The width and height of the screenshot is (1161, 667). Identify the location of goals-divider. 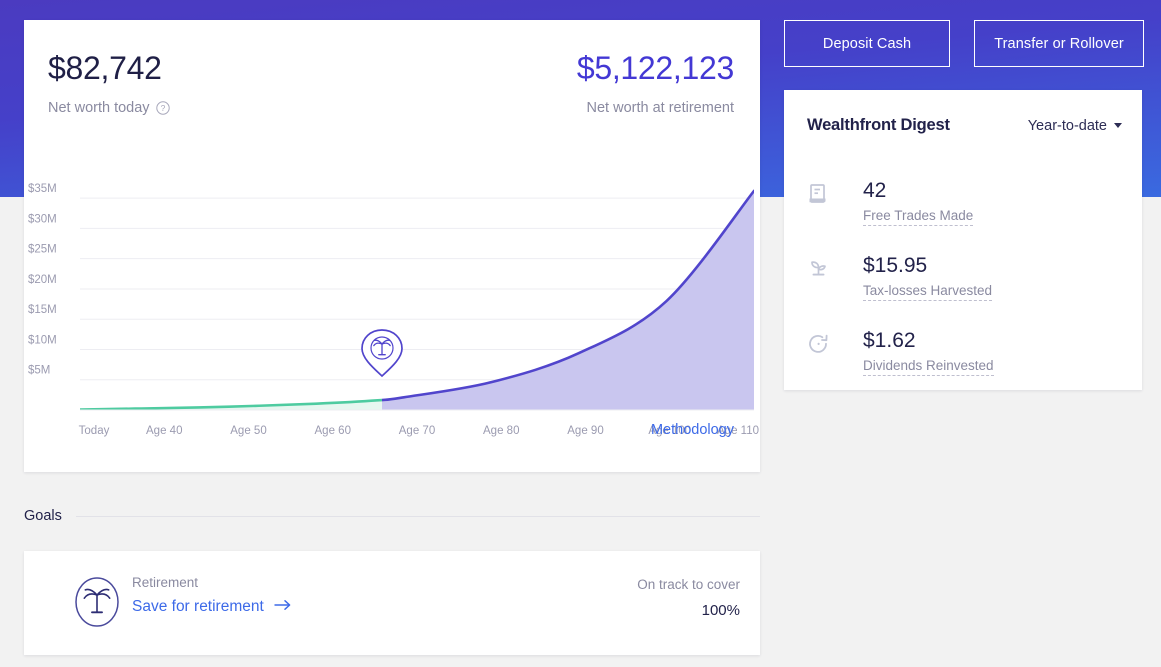
(417, 516).